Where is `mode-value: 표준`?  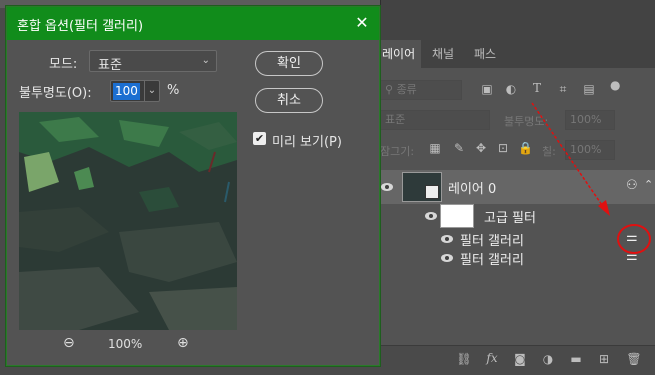 mode-value: 표준 is located at coordinates (110, 65).